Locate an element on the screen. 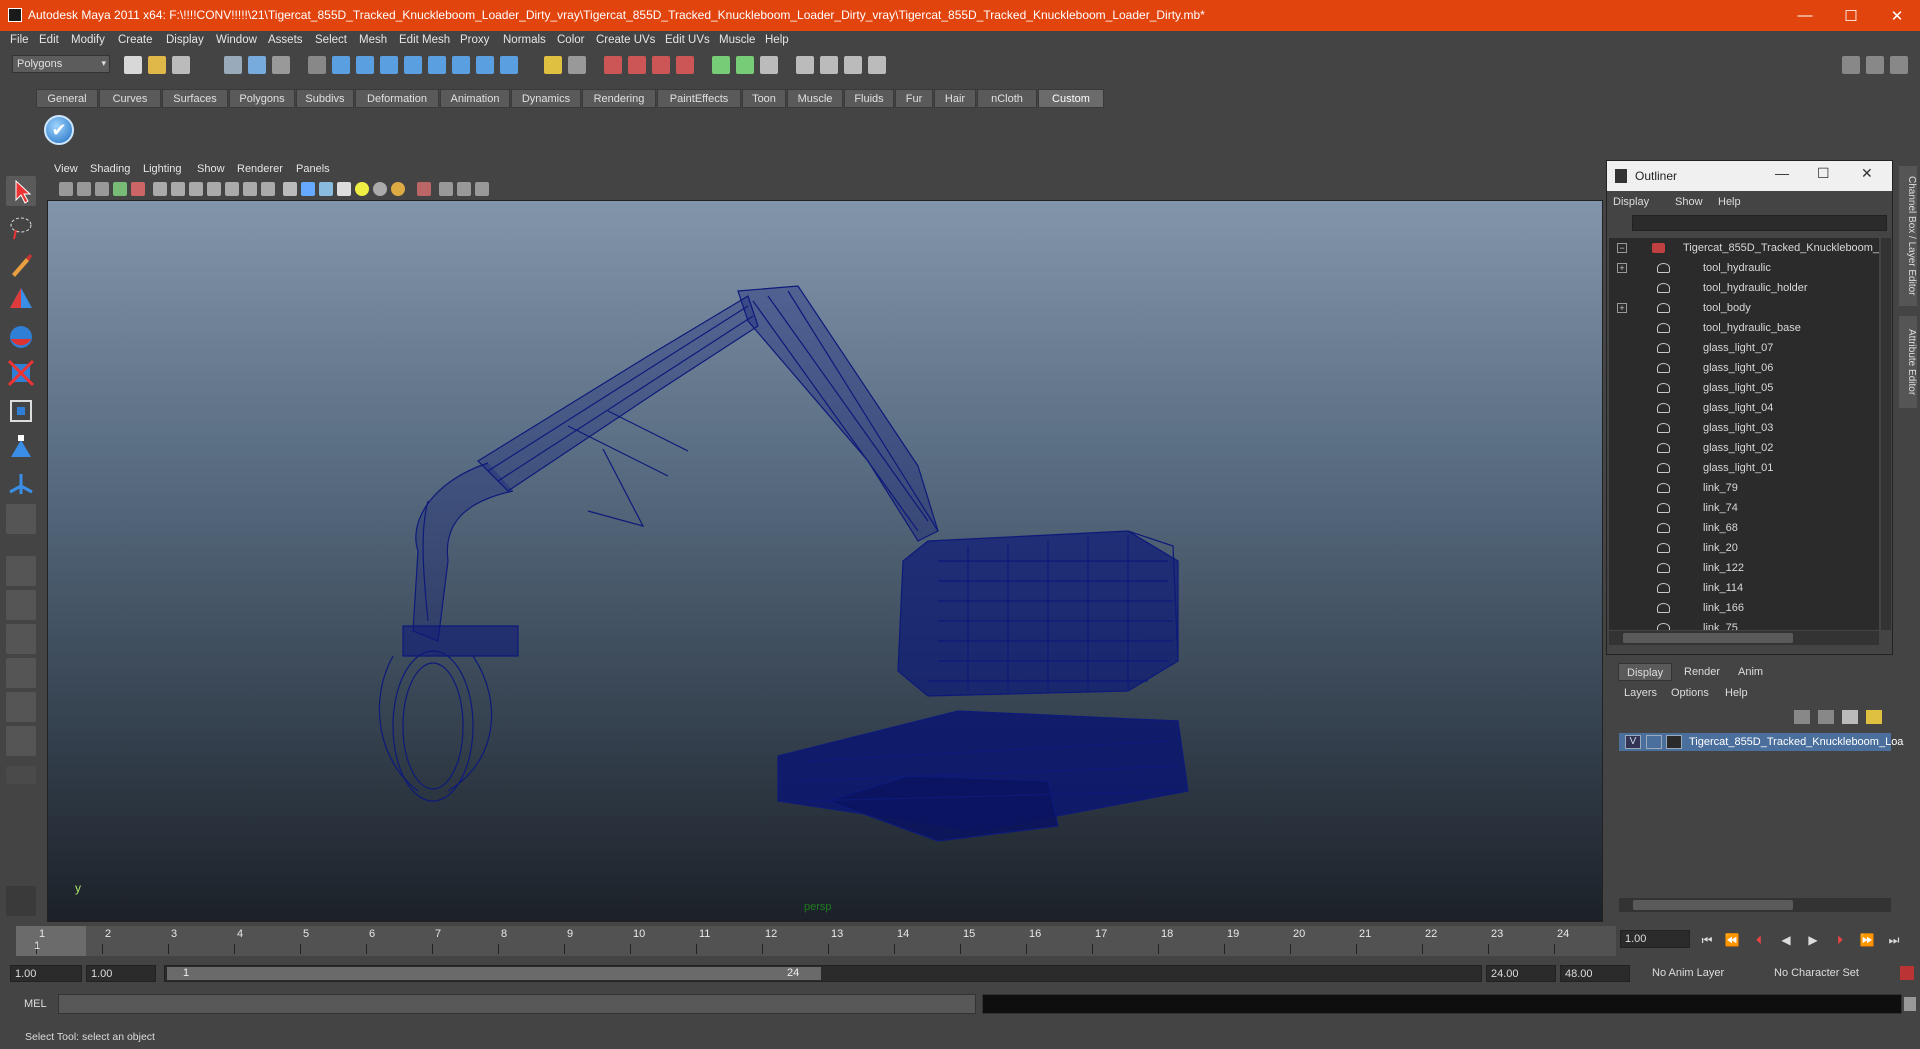 This screenshot has width=1920, height=1049. new-layer-selected-icon is located at coordinates (1826, 717).